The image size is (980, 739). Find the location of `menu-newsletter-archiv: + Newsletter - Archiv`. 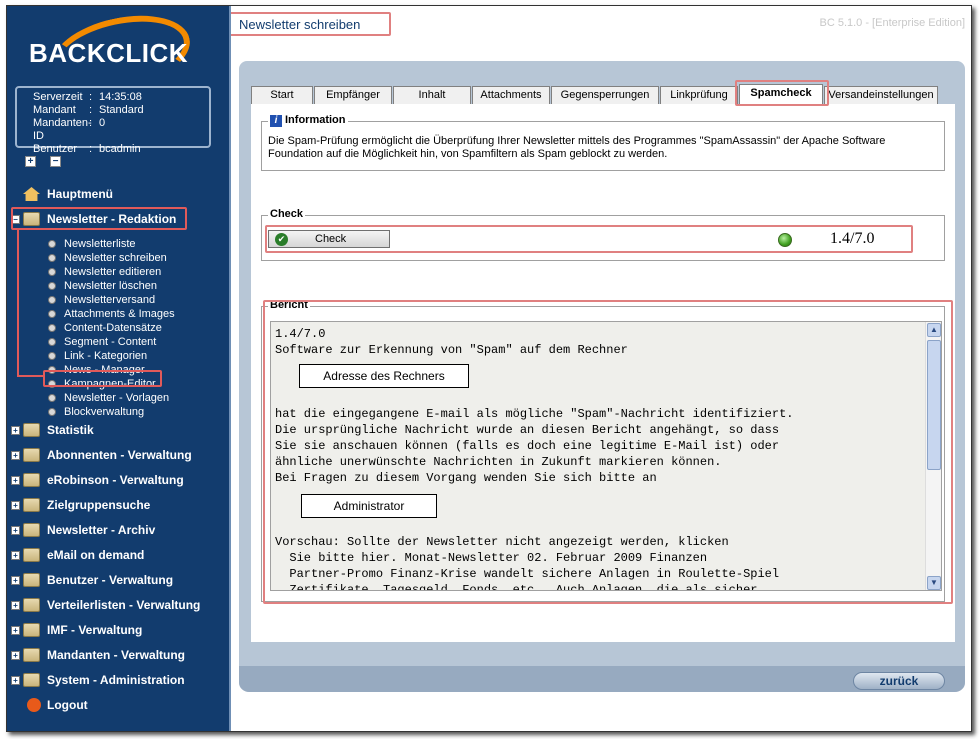

menu-newsletter-archiv: + Newsletter - Archiv is located at coordinates (118, 530).